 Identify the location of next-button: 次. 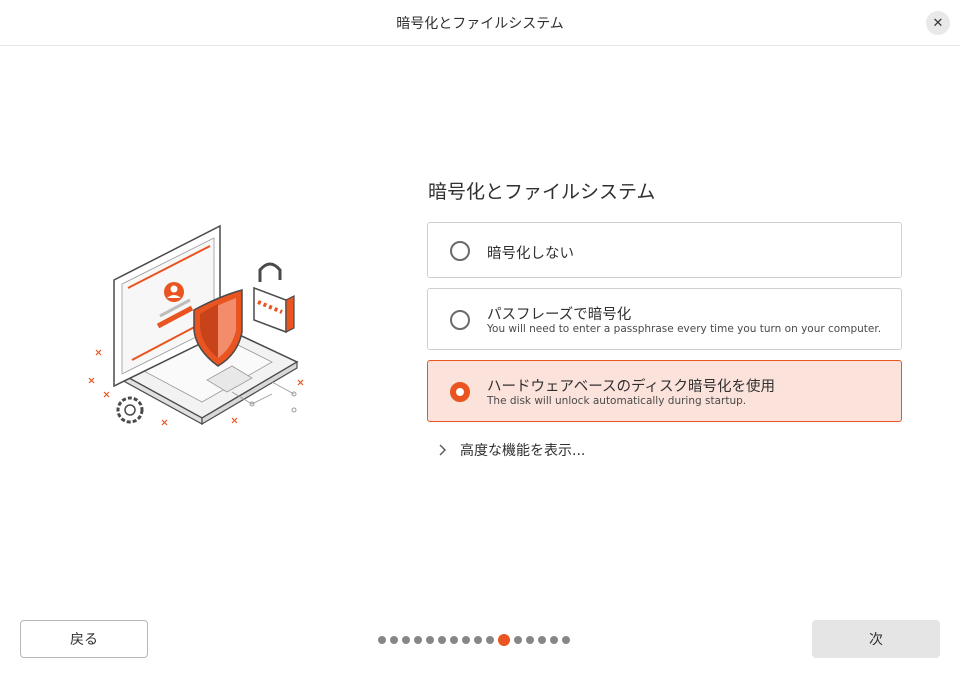
(876, 639).